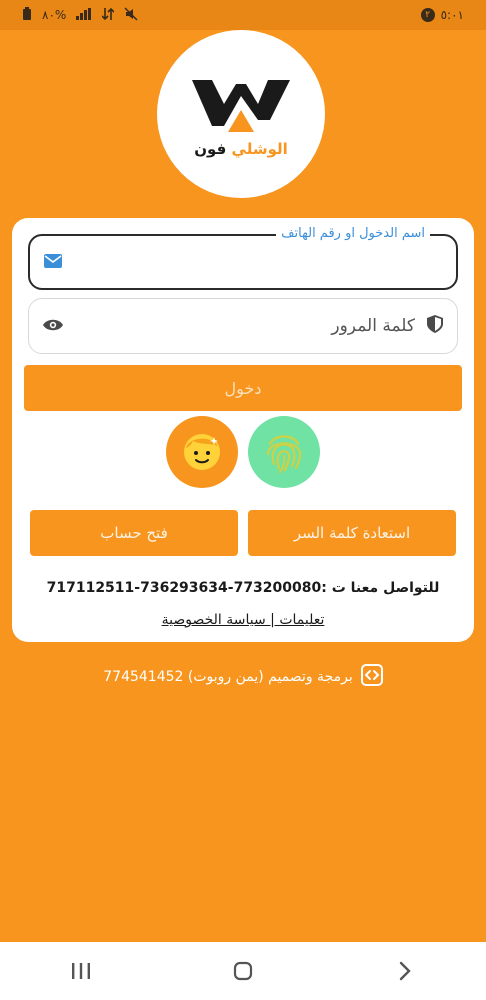 Image resolution: width=486 pixels, height=1000 pixels. What do you see at coordinates (352, 533) in the screenshot?
I see `reset-password-button: استعادة كلمة السر` at bounding box center [352, 533].